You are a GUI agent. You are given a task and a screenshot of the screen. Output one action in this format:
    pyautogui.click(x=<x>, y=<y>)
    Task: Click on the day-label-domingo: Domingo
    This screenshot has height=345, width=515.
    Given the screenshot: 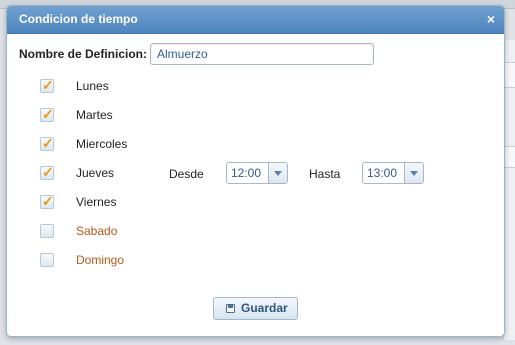 What is the action you would take?
    pyautogui.click(x=100, y=260)
    